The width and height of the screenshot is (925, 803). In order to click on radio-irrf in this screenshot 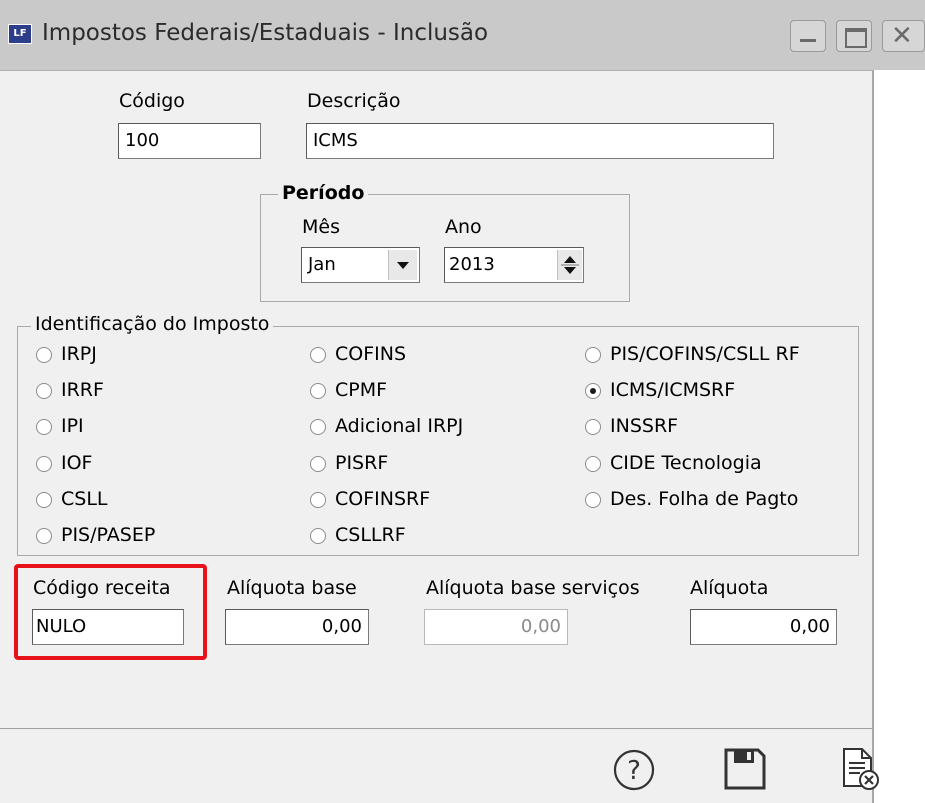, I will do `click(44, 391)`.